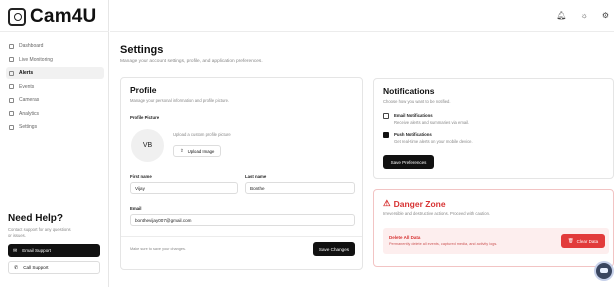  What do you see at coordinates (413, 134) in the screenshot?
I see `push-notifications-label: Push Notifications` at bounding box center [413, 134].